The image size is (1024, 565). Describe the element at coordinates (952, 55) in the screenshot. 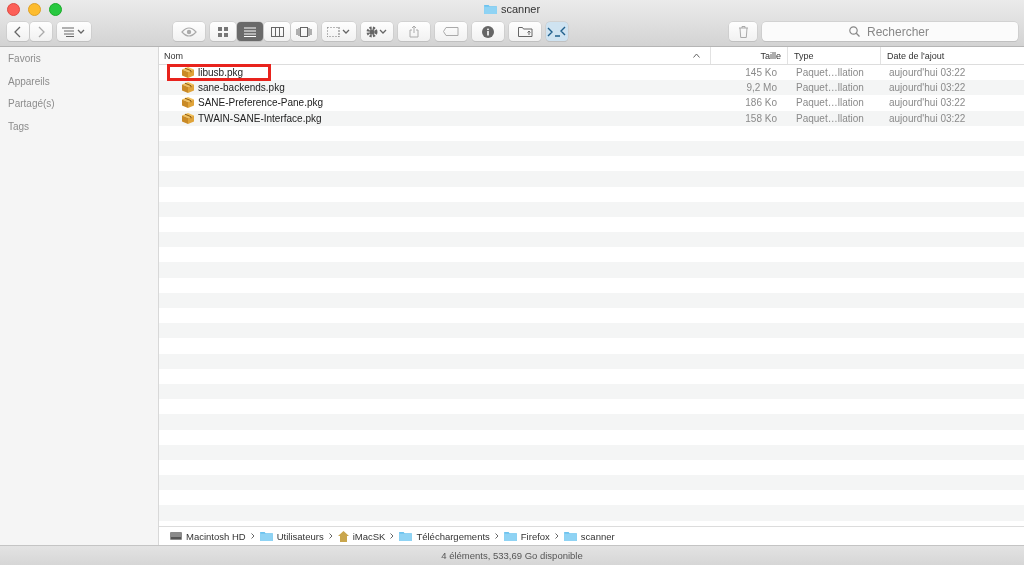

I see `column-header: Date de l'ajout` at that location.